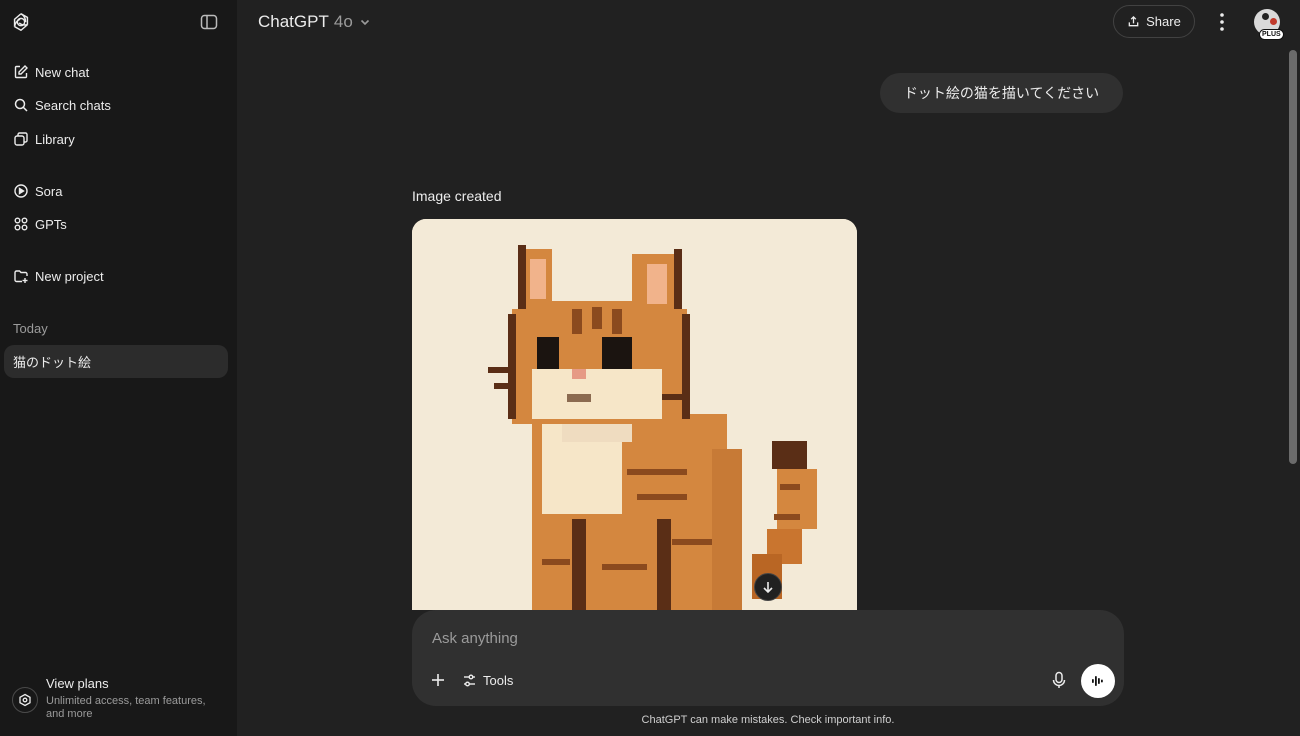  Describe the element at coordinates (1222, 22) in the screenshot. I see `more-options-icon` at that location.